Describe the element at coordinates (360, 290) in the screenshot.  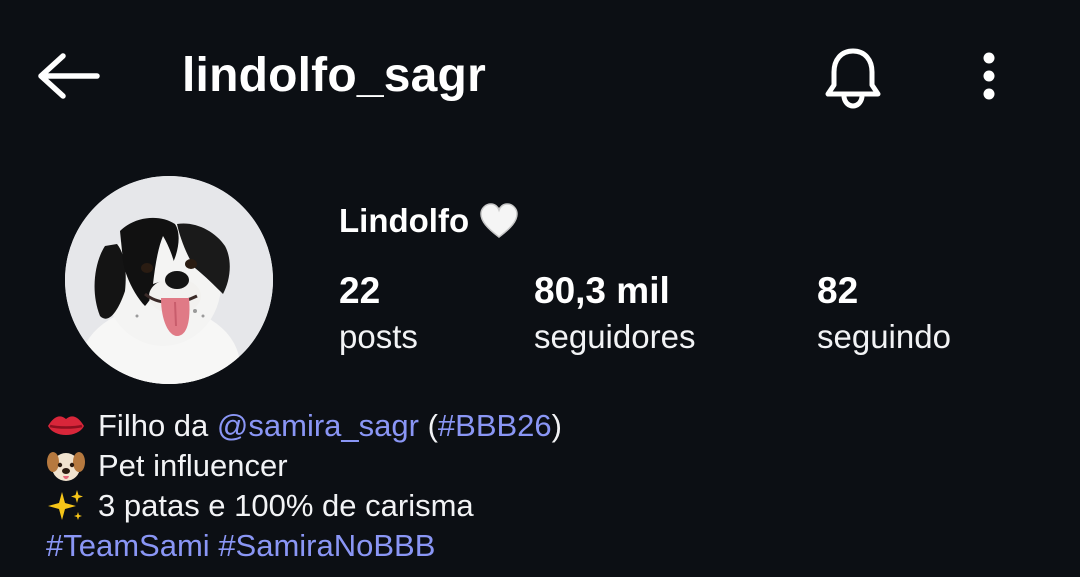
I see `stat-posts-value: 22` at that location.